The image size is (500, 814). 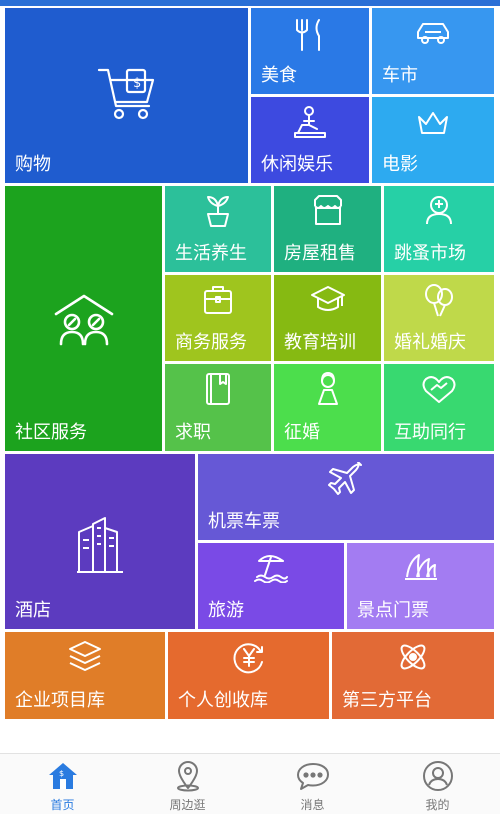 What do you see at coordinates (223, 700) in the screenshot?
I see `tile-personal-income-label: 个人创收库` at bounding box center [223, 700].